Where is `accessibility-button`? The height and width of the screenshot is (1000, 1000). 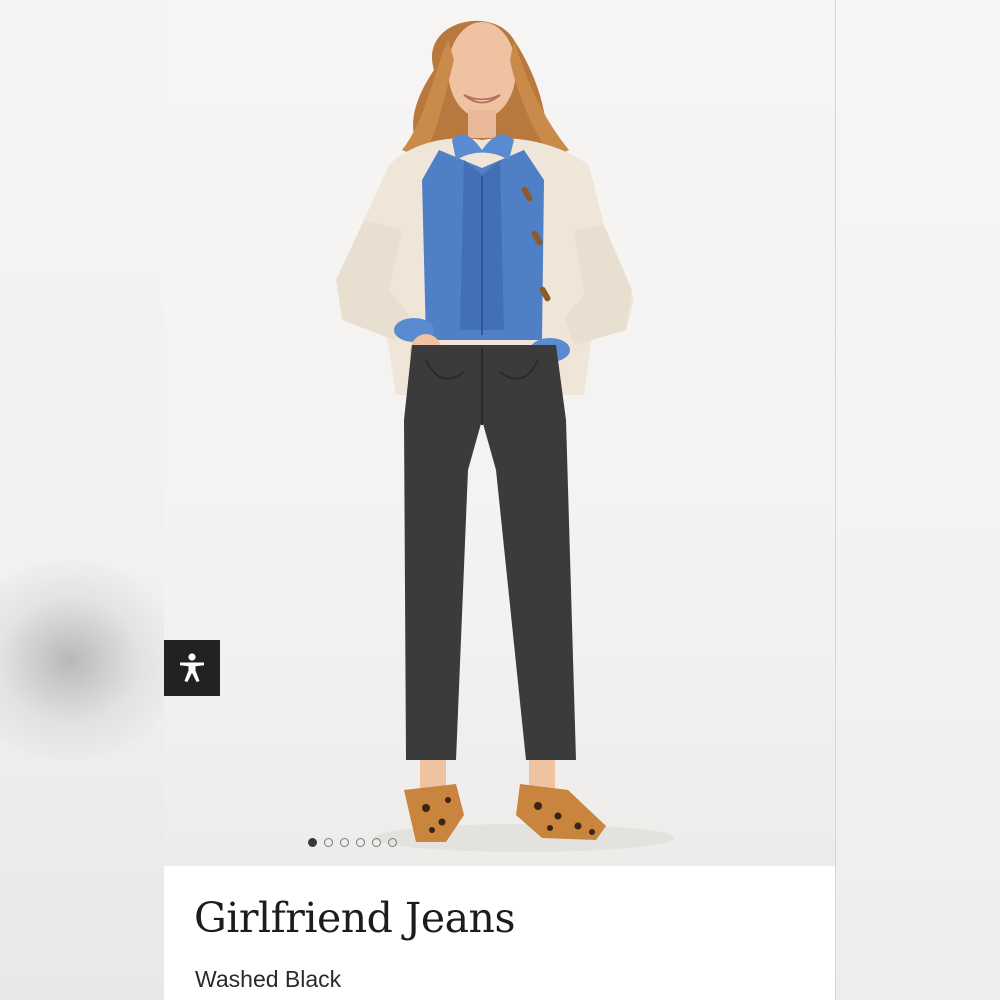
accessibility-button is located at coordinates (192, 668).